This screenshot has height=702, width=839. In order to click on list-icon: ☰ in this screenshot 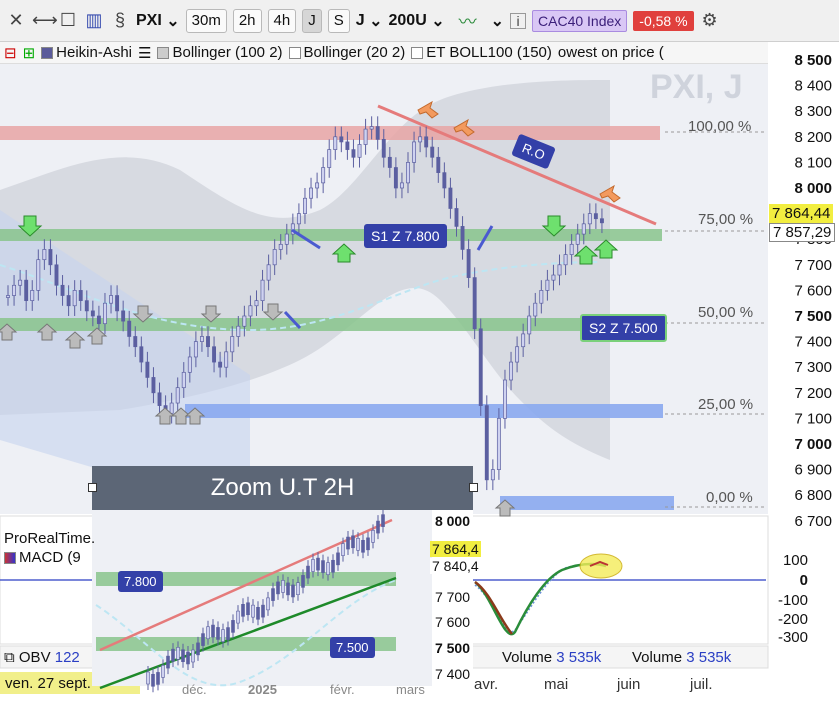, I will do `click(144, 53)`.